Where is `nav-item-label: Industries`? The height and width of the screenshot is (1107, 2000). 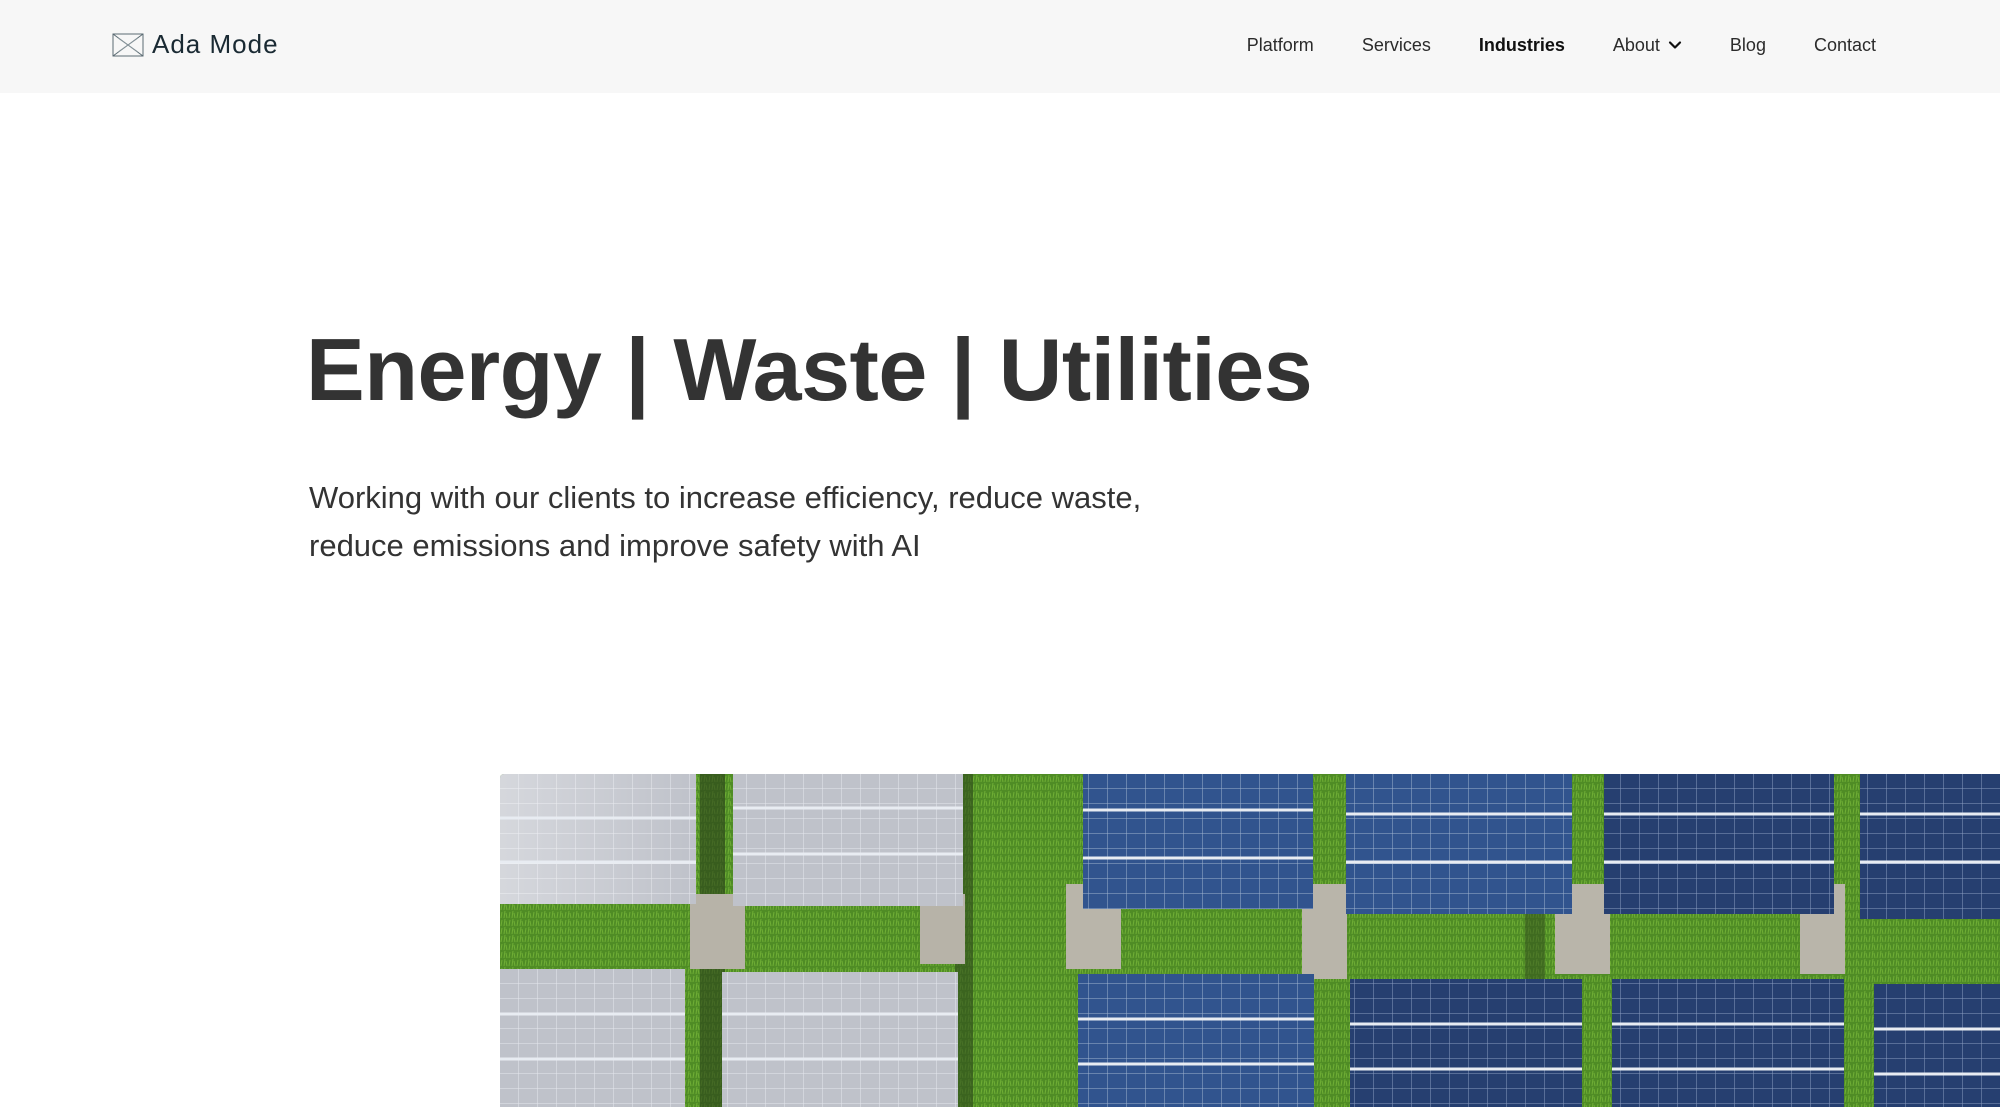 nav-item-label: Industries is located at coordinates (1521, 44).